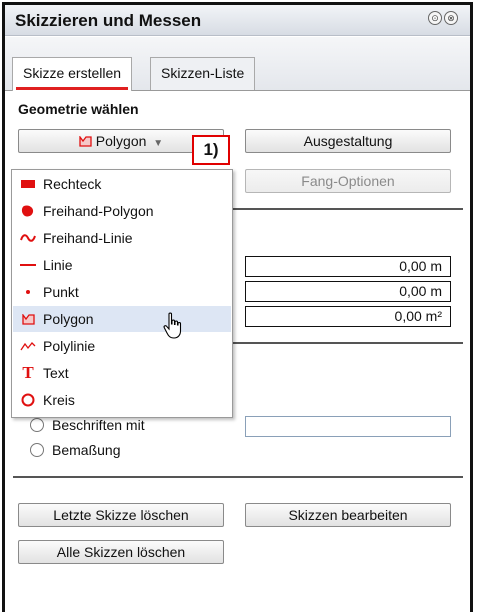 This screenshot has width=477, height=614. What do you see at coordinates (28, 400) in the screenshot?
I see `circle-icon` at bounding box center [28, 400].